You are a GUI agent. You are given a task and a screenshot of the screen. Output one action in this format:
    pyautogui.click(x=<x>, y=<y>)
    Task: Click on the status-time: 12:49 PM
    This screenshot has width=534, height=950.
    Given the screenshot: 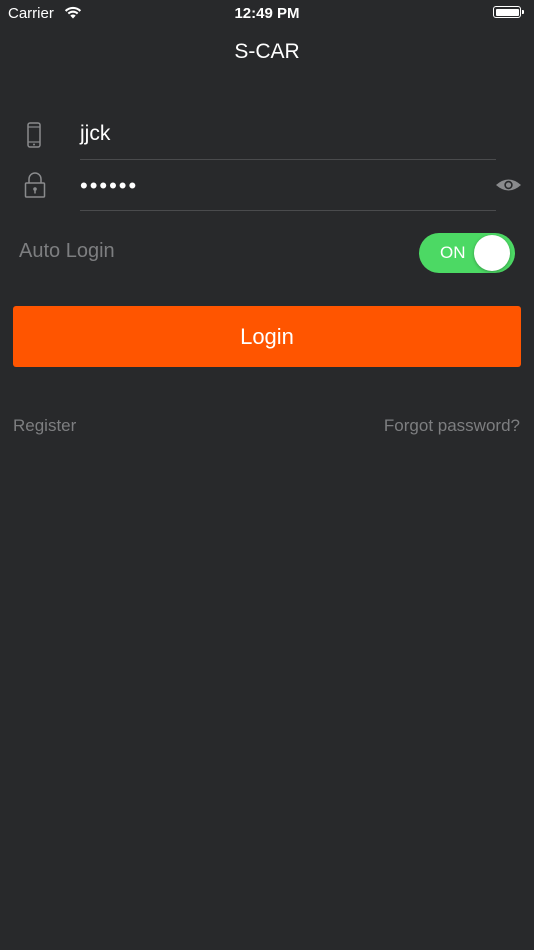 What is the action you would take?
    pyautogui.click(x=267, y=13)
    